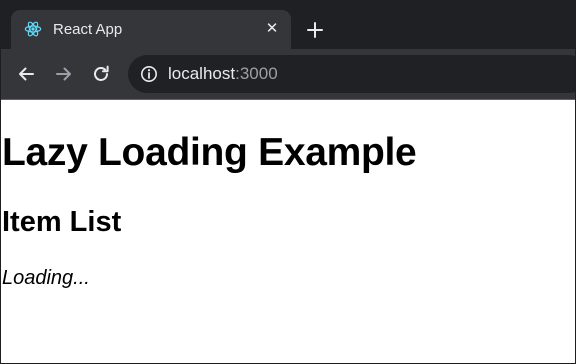 The width and height of the screenshot is (576, 364). Describe the element at coordinates (256, 73) in the screenshot. I see `url-port: :3000` at that location.